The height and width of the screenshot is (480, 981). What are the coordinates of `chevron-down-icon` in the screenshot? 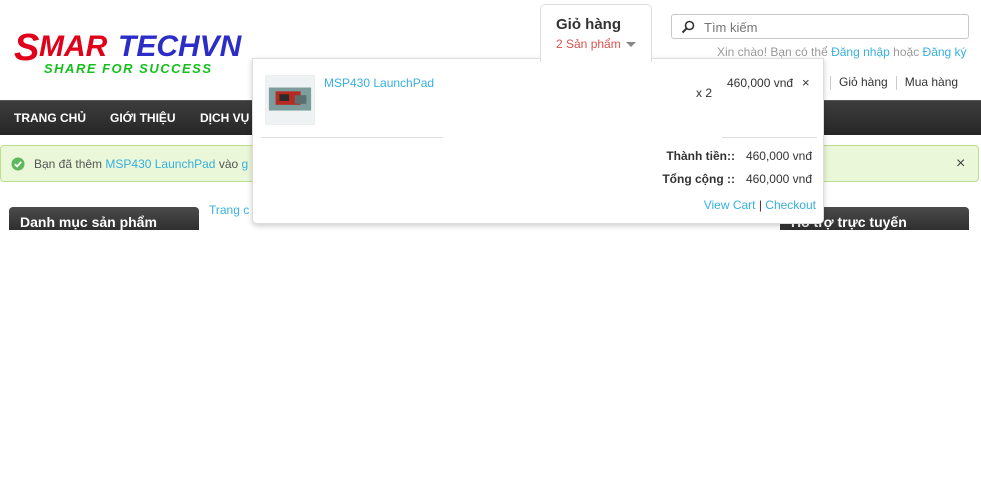 It's located at (630, 45).